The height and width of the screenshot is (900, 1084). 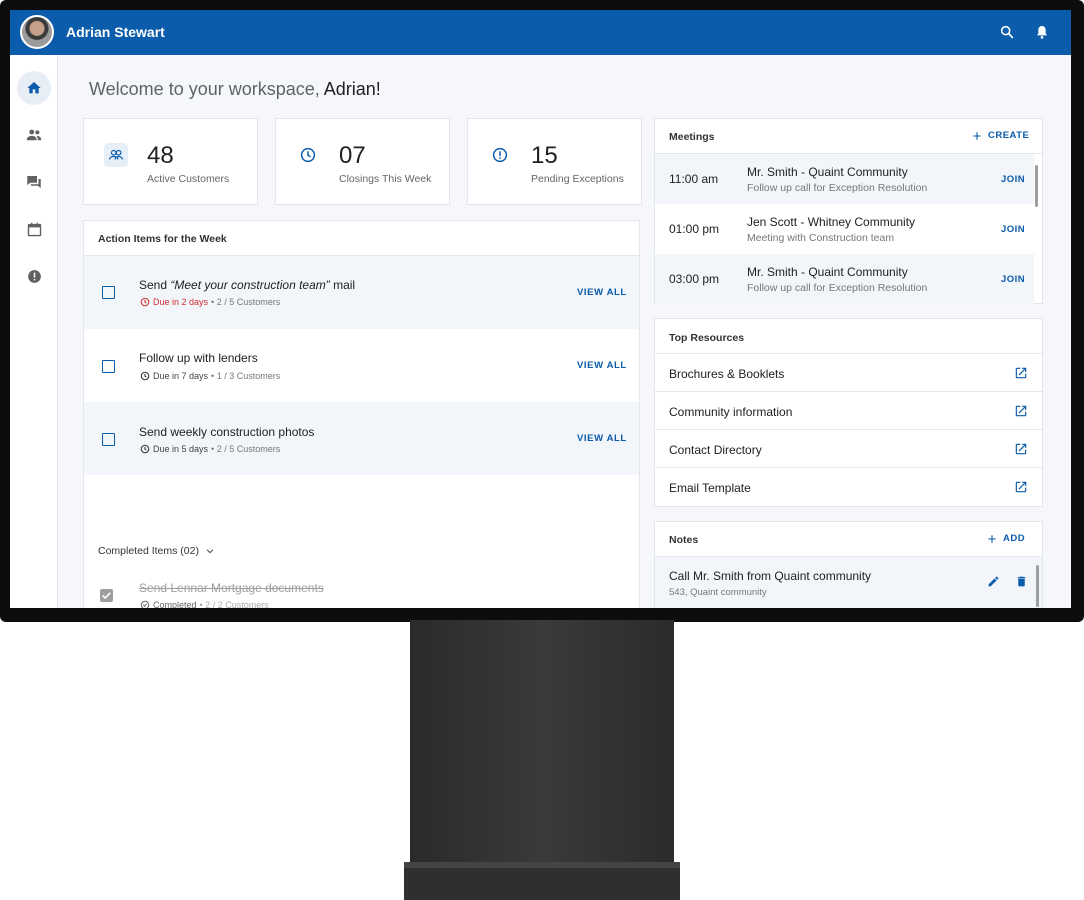 I want to click on stat-label: Active Customers, so click(x=188, y=179).